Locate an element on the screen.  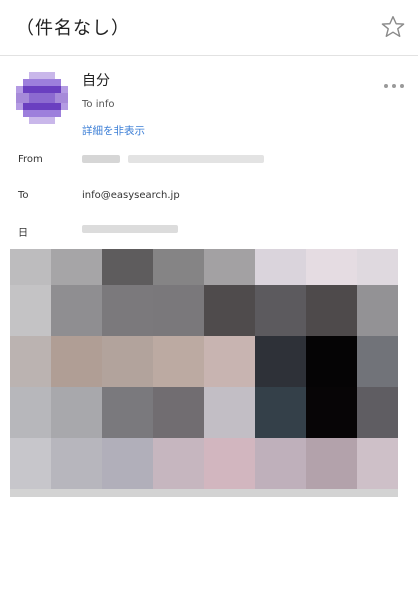
from-label: From is located at coordinates (30, 159).